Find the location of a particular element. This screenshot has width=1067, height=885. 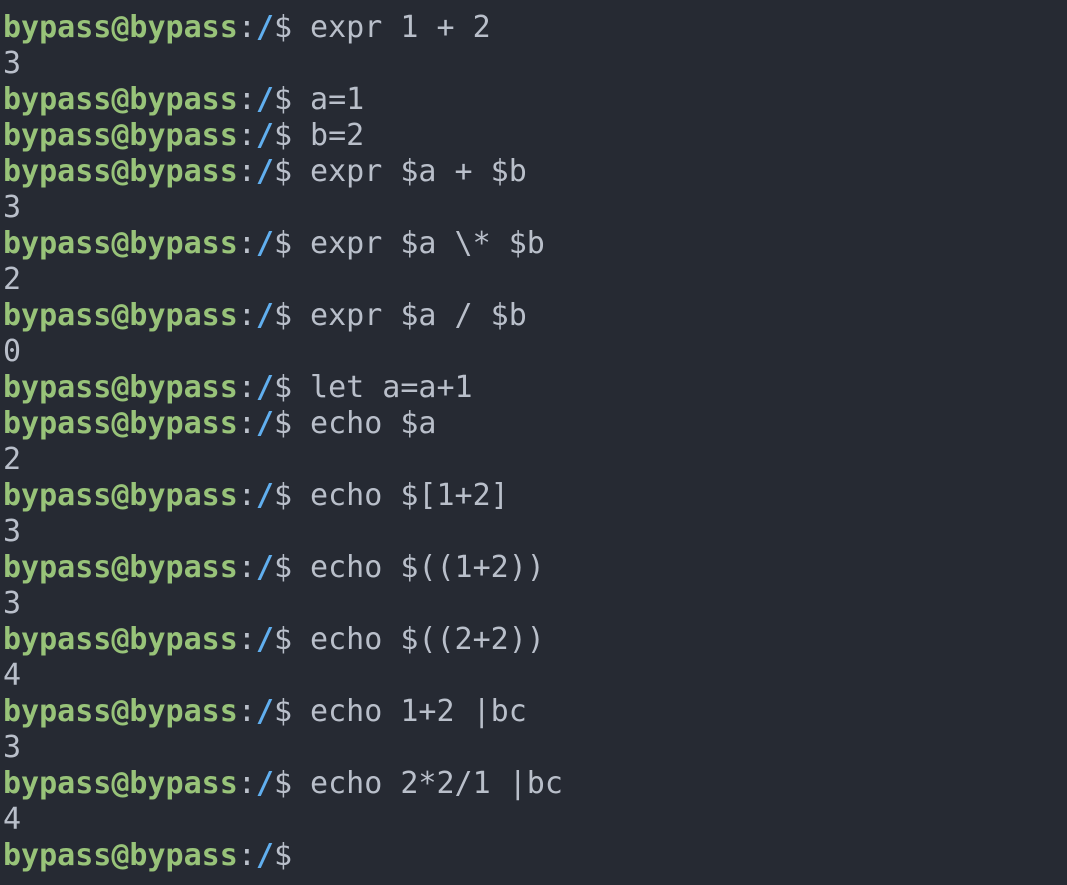

prompt-line: bypass@bypass:/$ echo $((1+2)) is located at coordinates (535, 568).